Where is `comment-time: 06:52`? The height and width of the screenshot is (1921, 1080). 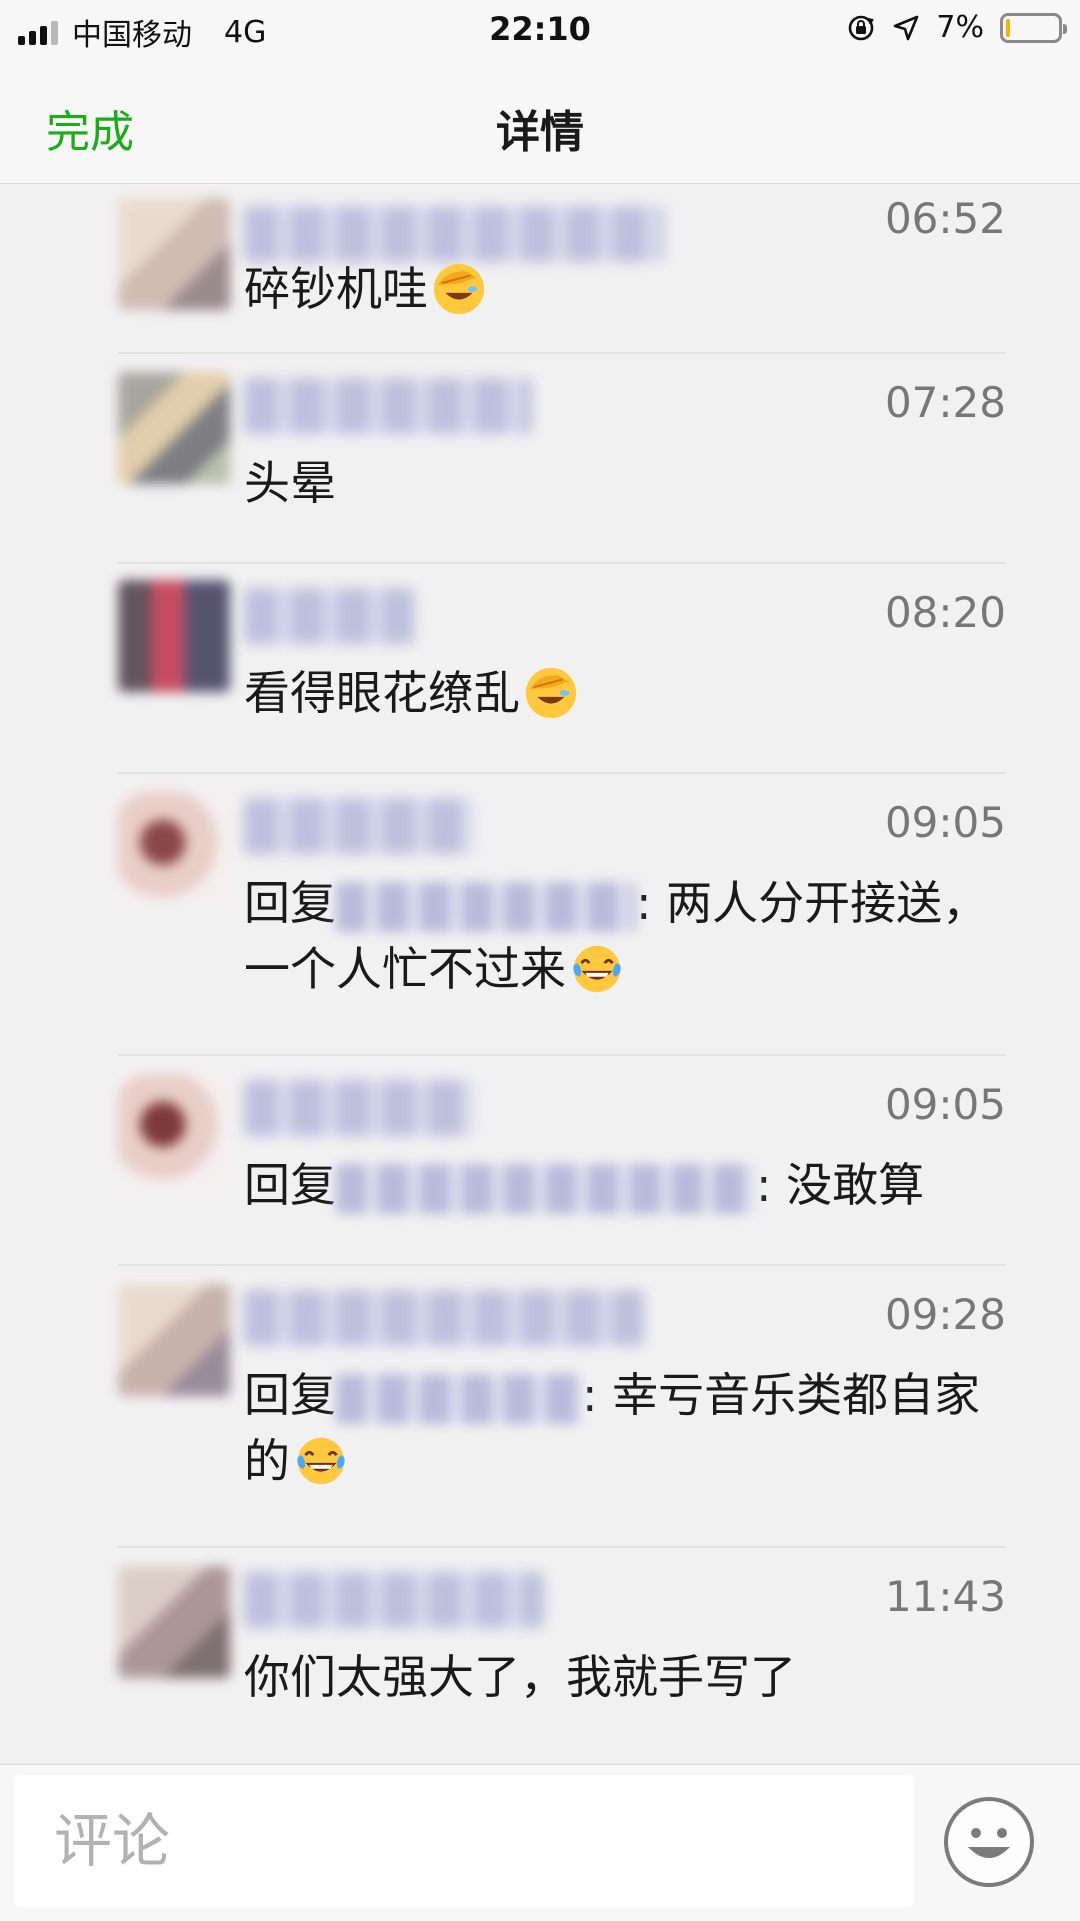
comment-time: 06:52 is located at coordinates (945, 218).